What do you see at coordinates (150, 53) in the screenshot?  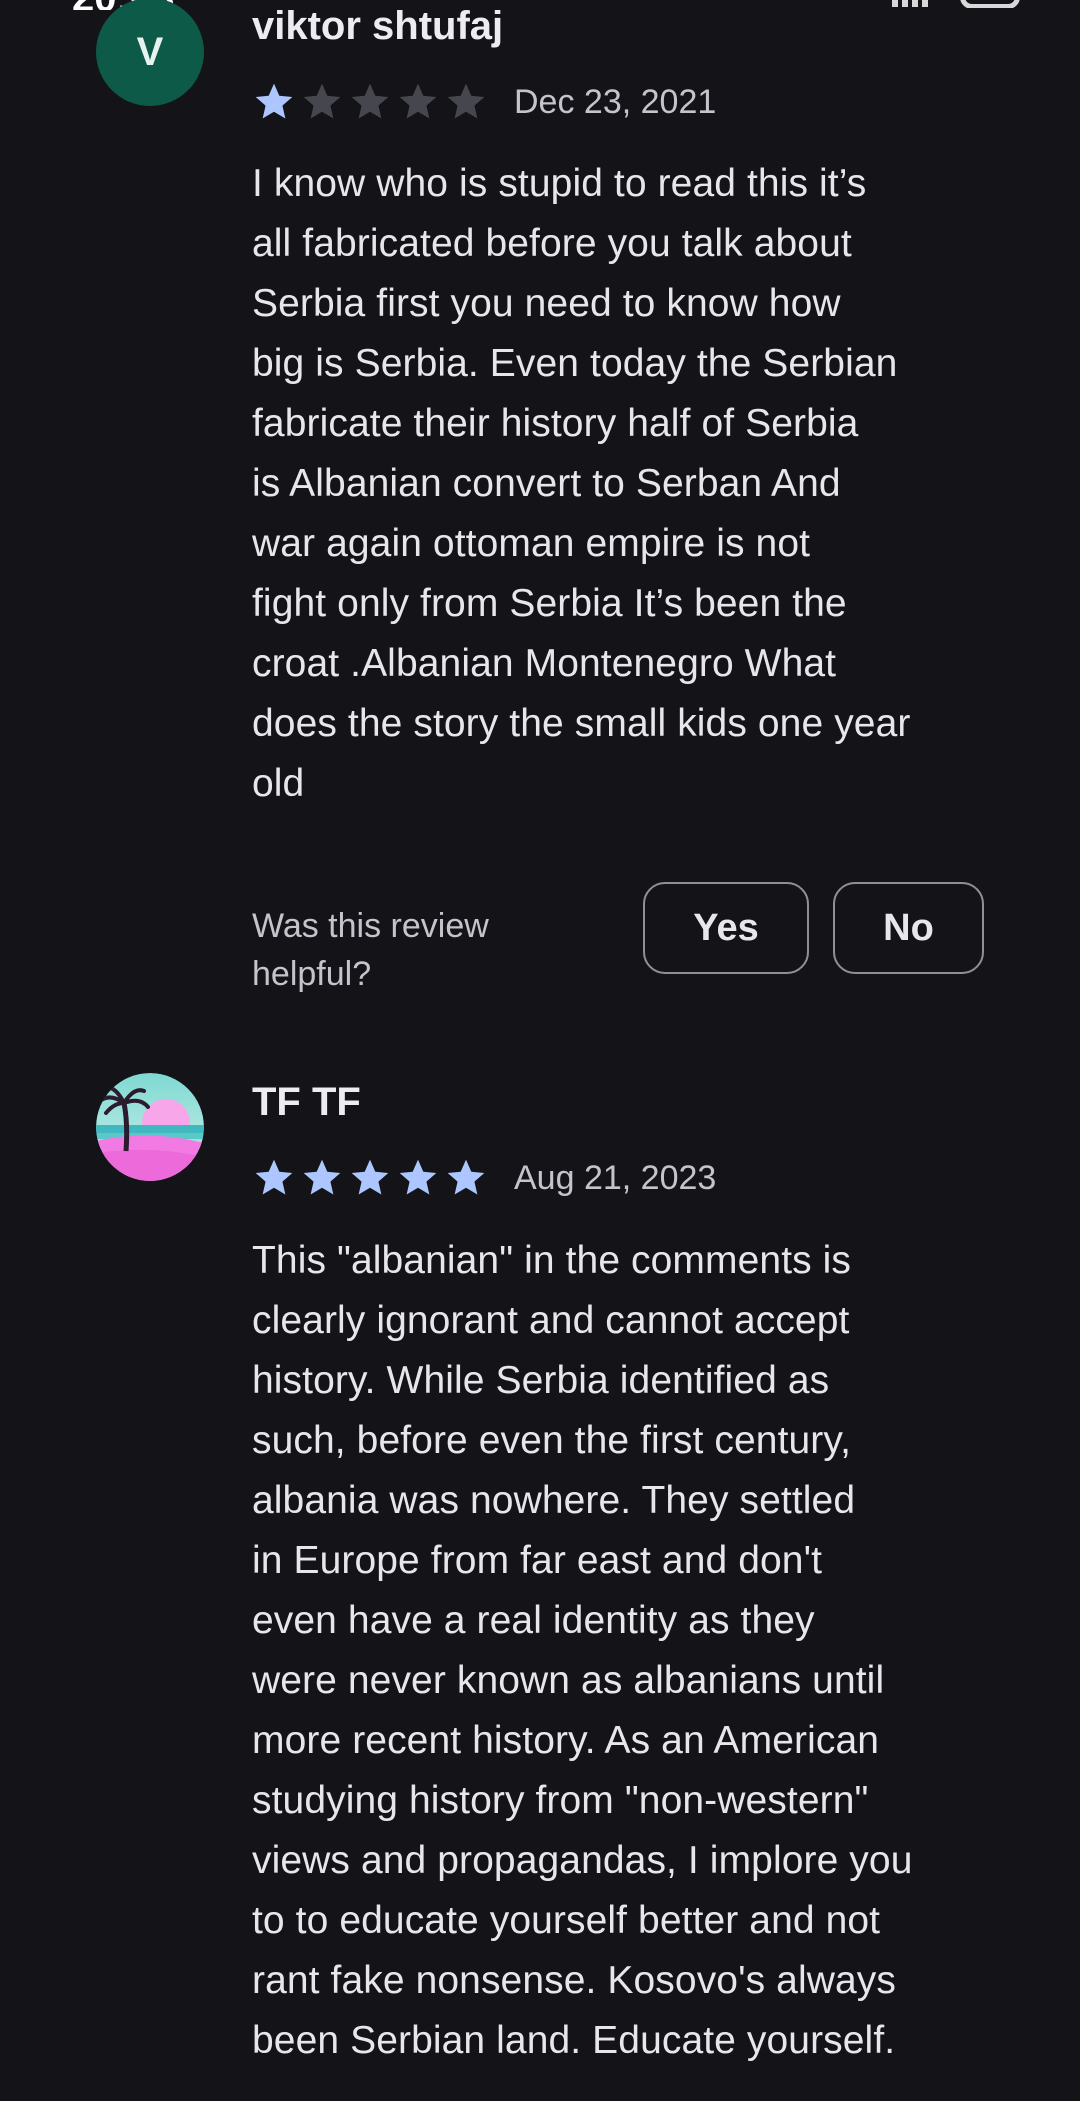 I see `avatar: V` at bounding box center [150, 53].